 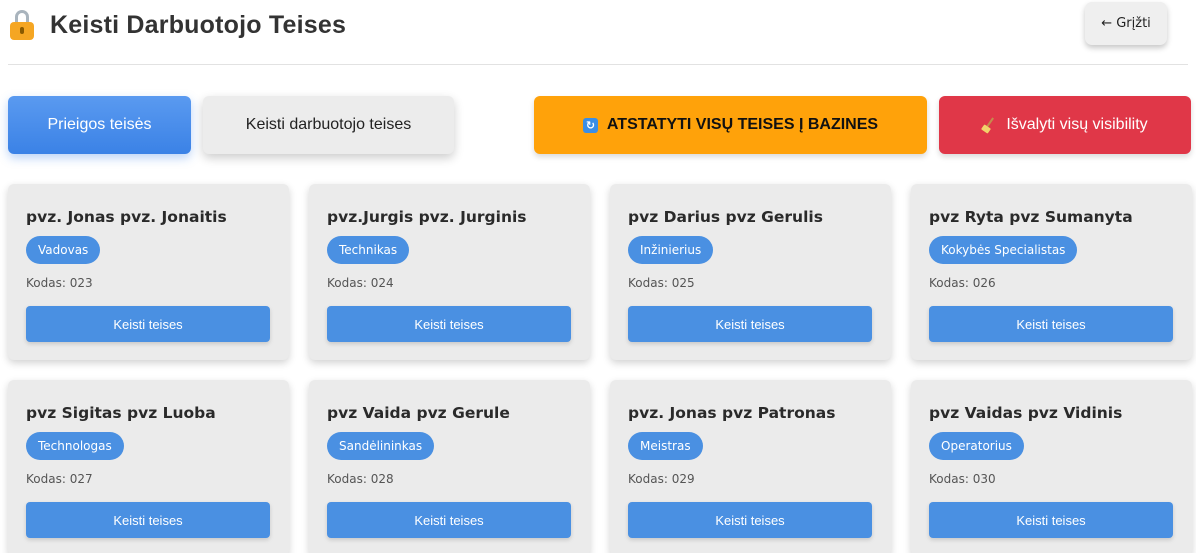 What do you see at coordinates (75, 446) in the screenshot?
I see `role-badge: Technologas` at bounding box center [75, 446].